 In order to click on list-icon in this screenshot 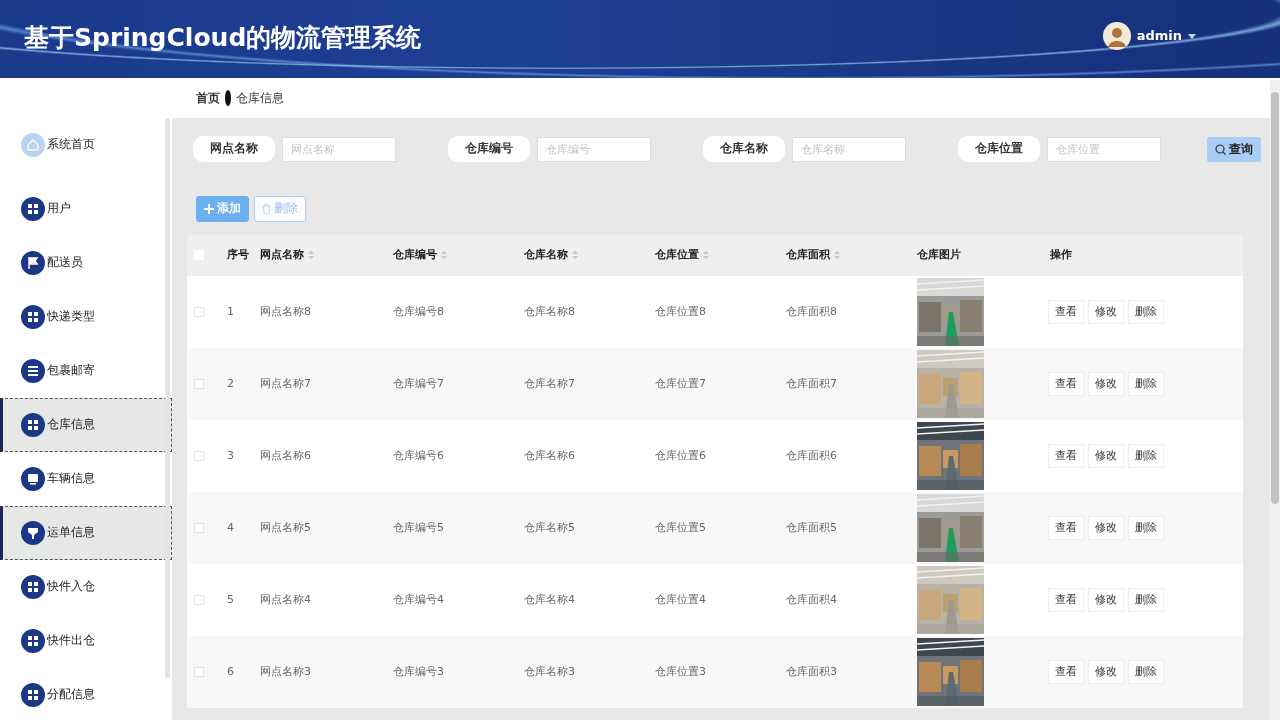, I will do `click(33, 371)`.